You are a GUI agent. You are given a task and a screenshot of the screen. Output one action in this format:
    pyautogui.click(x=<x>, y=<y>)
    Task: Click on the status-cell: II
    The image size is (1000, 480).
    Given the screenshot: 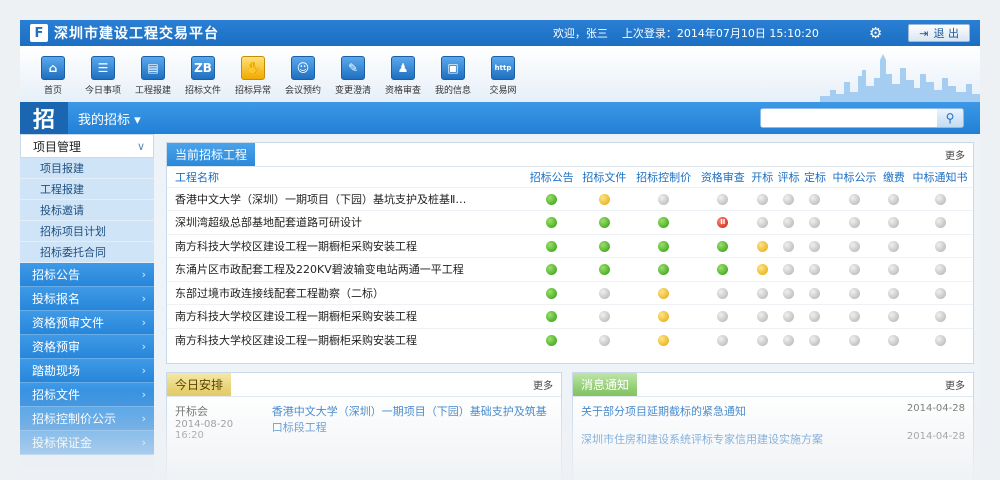 What is the action you would take?
    pyautogui.click(x=723, y=222)
    